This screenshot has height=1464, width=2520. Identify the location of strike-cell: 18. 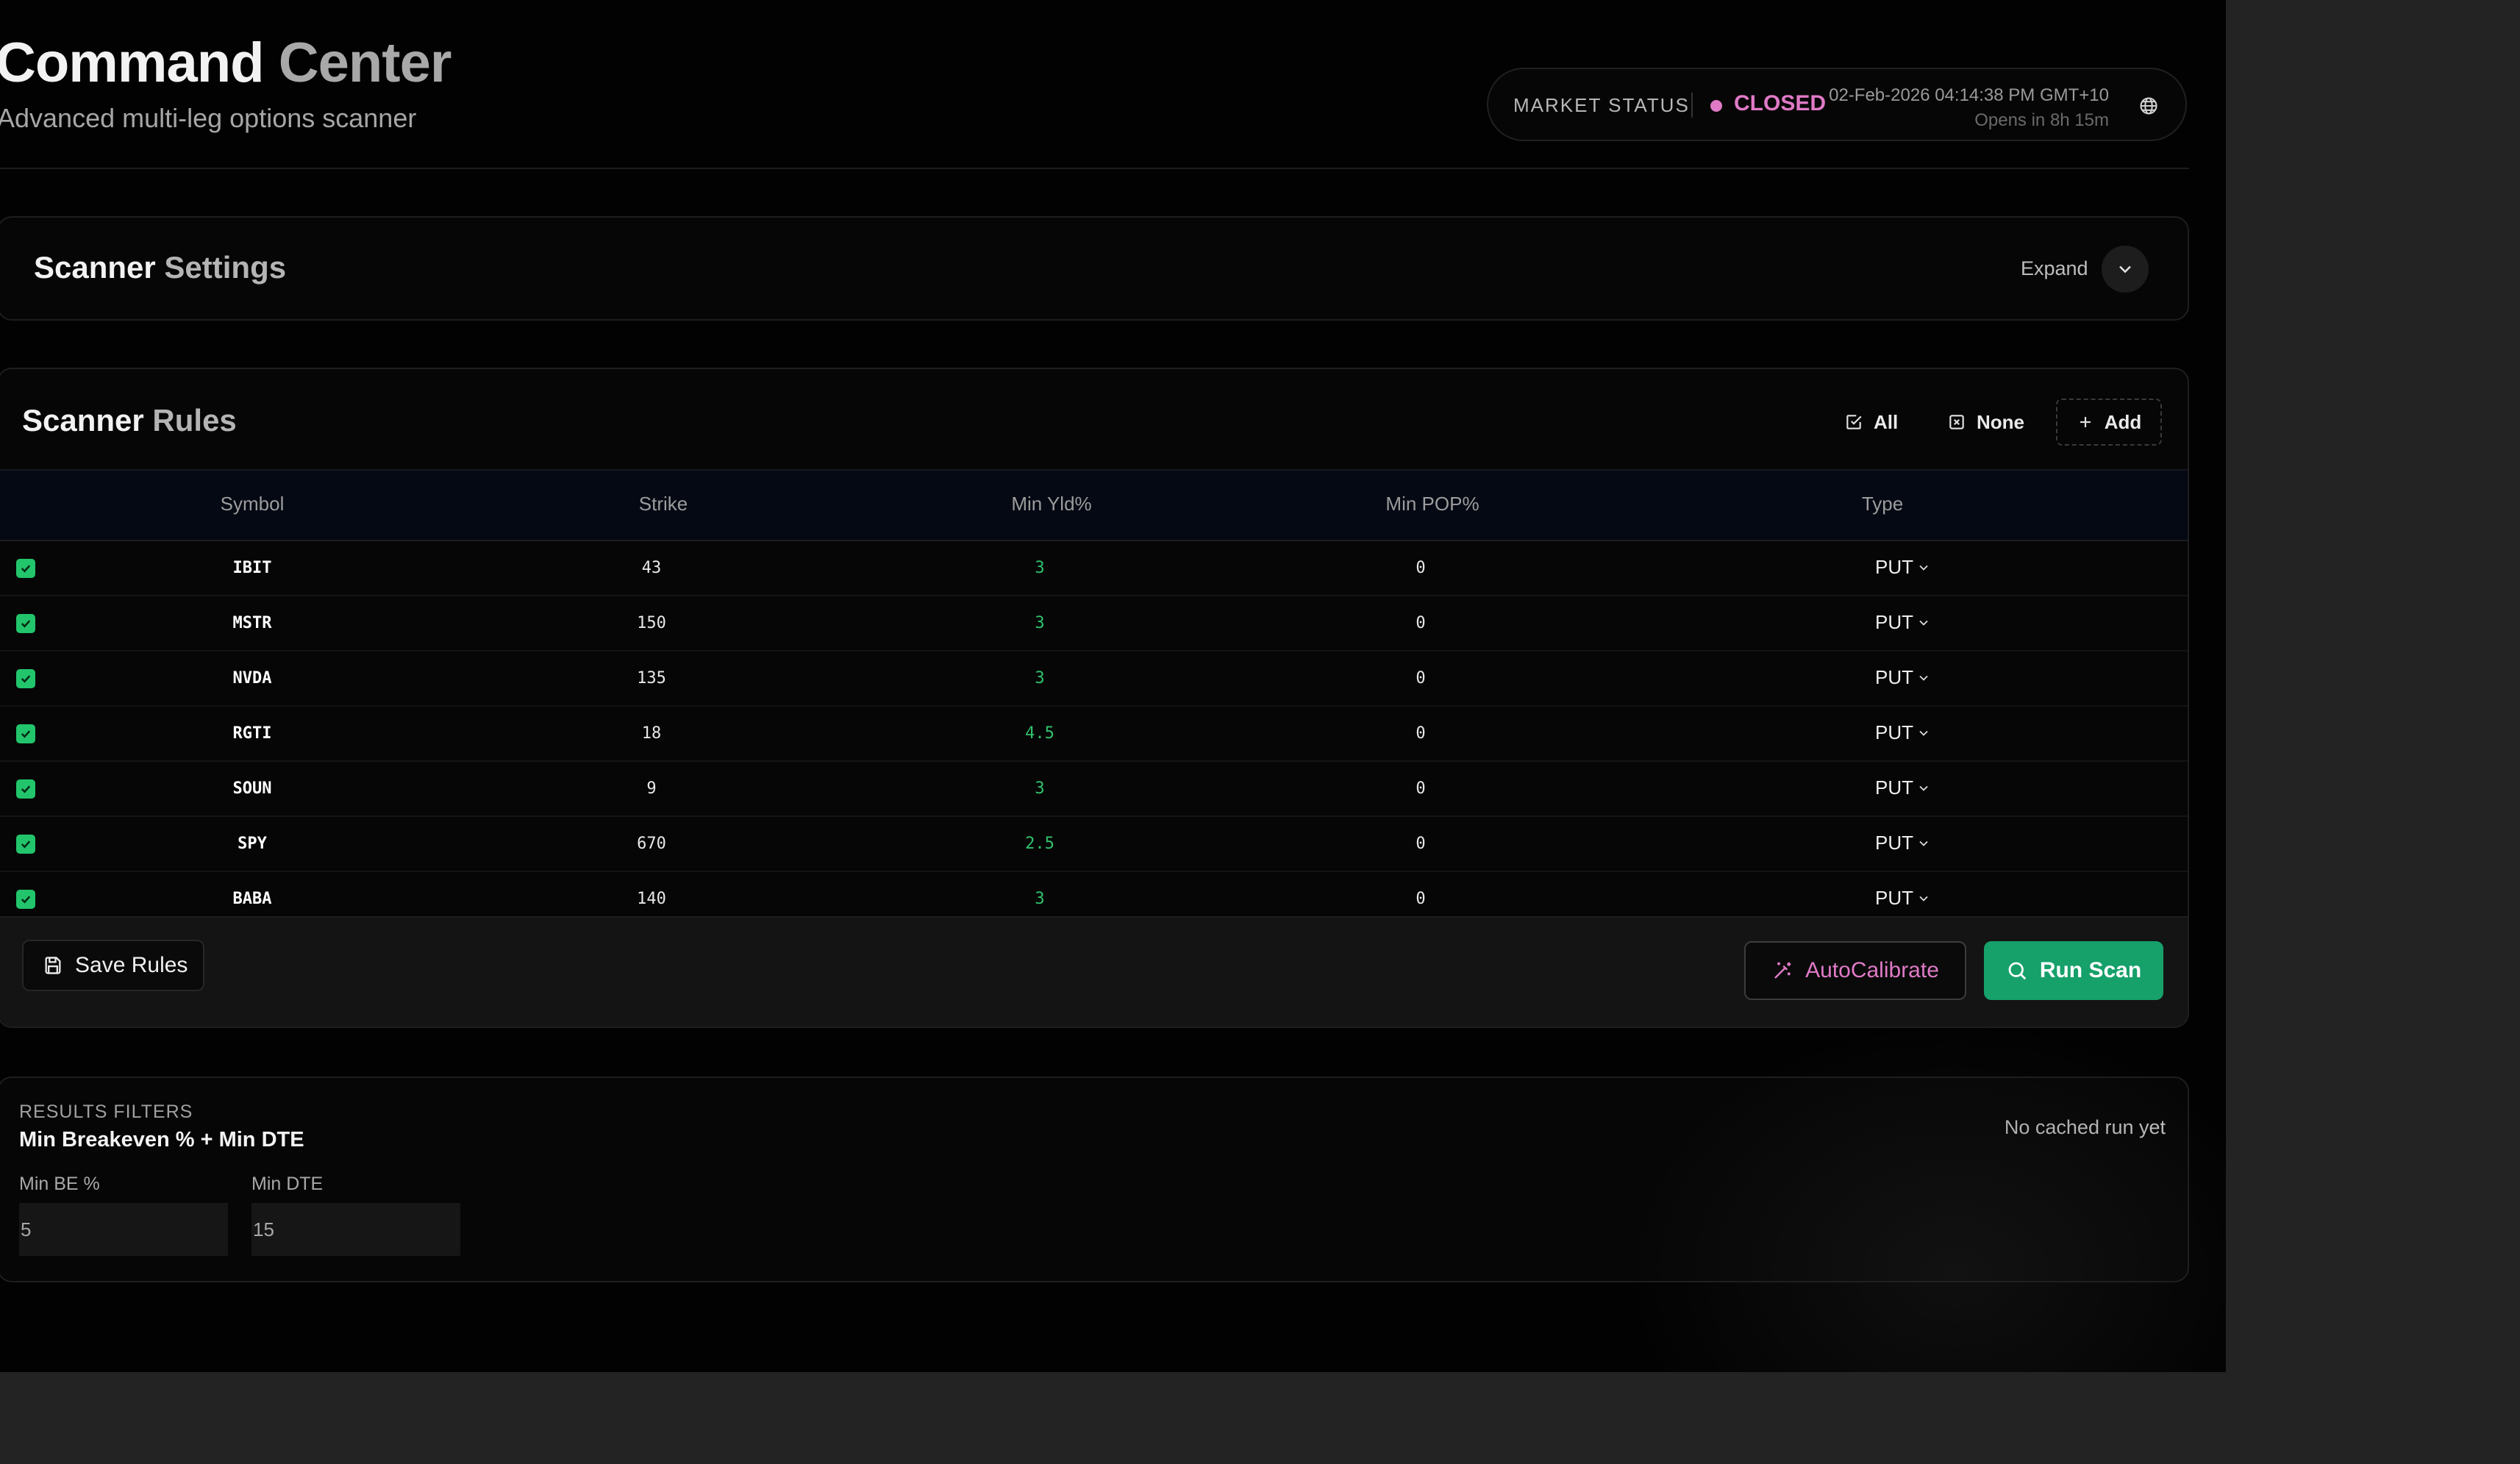
(652, 734).